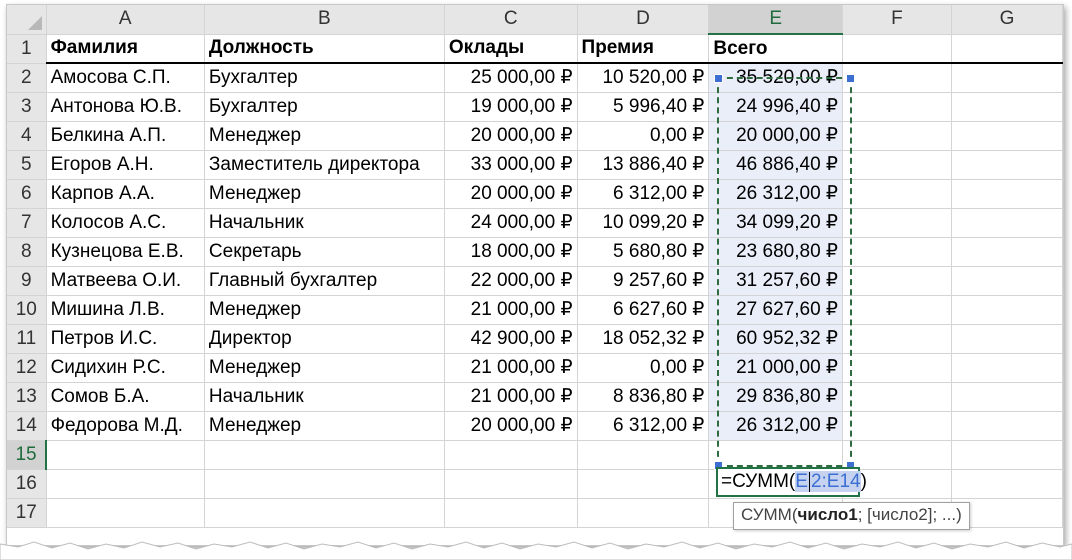 The image size is (1072, 560). I want to click on cell-bonus: 6 312,00 ₽, so click(643, 194).